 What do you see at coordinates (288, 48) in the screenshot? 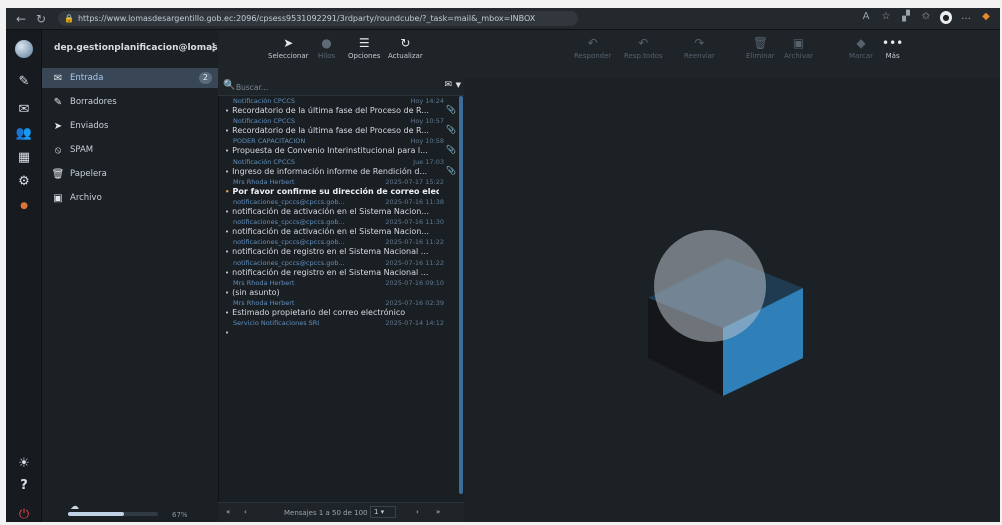
I see `select-button: ➤ Seleccionar` at bounding box center [288, 48].